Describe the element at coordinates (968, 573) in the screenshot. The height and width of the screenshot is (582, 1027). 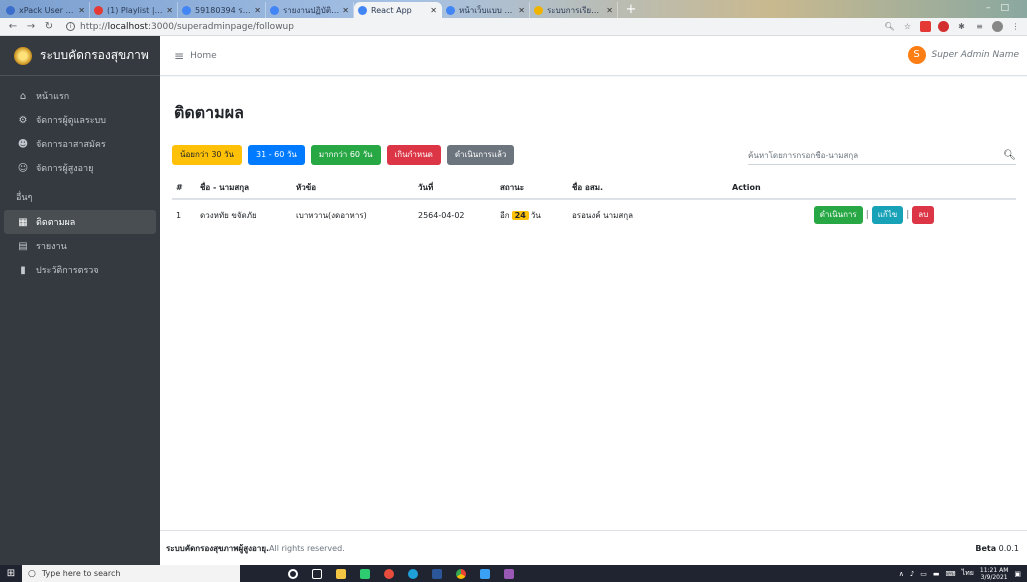
I see `input-language: ไทย` at that location.